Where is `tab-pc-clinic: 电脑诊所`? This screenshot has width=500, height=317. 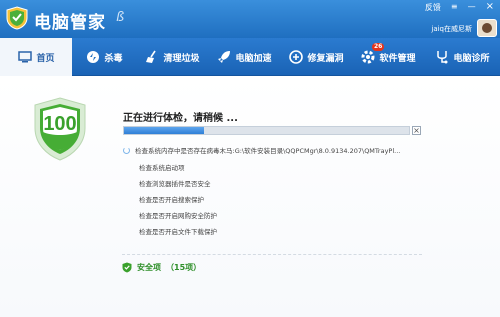
tab-pc-clinic: 电脑诊所 is located at coordinates (462, 57).